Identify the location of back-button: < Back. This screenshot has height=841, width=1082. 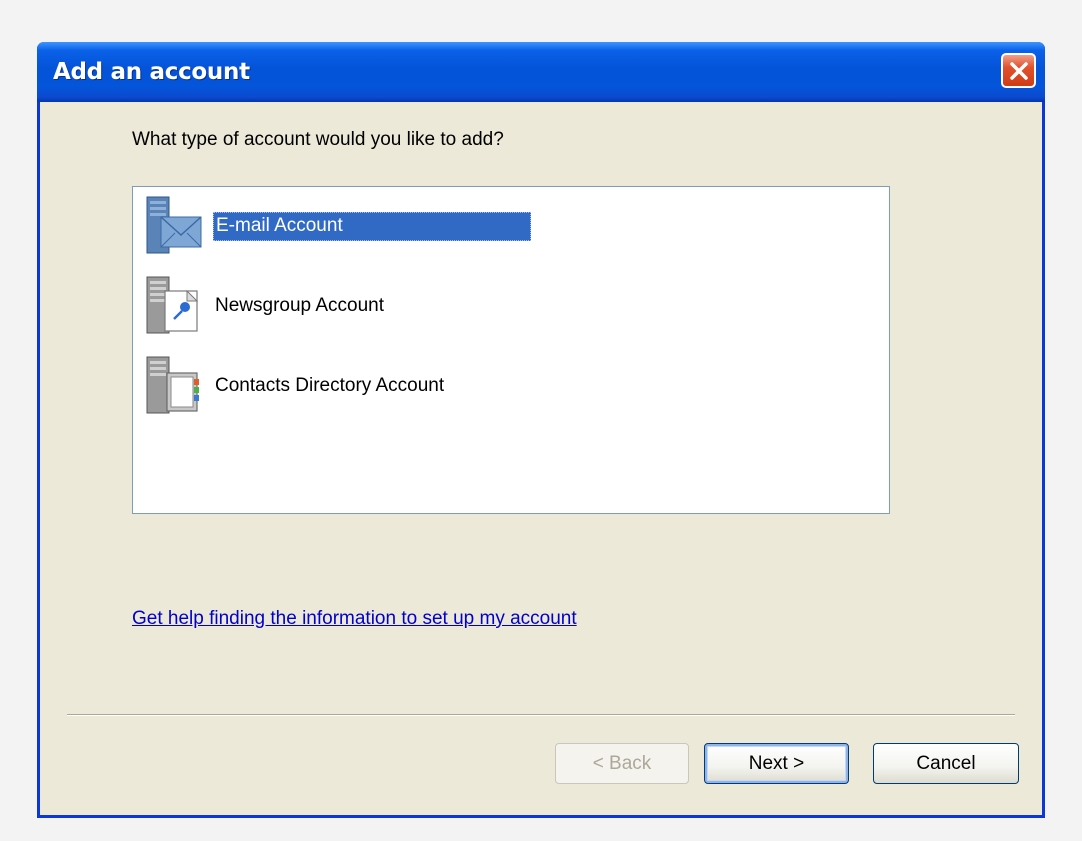
(622, 763).